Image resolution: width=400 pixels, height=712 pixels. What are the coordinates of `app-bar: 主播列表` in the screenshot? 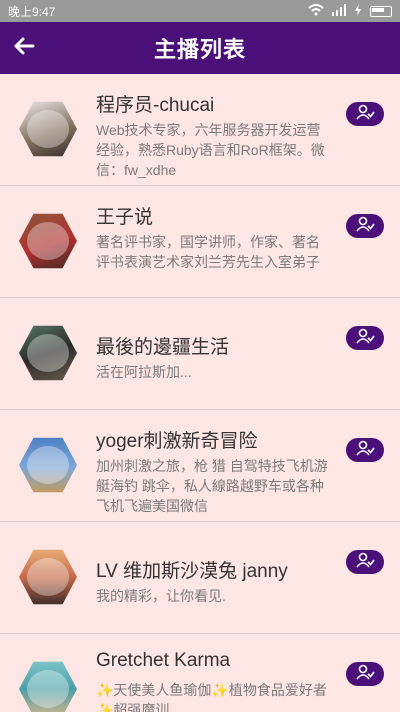 It's located at (200, 48).